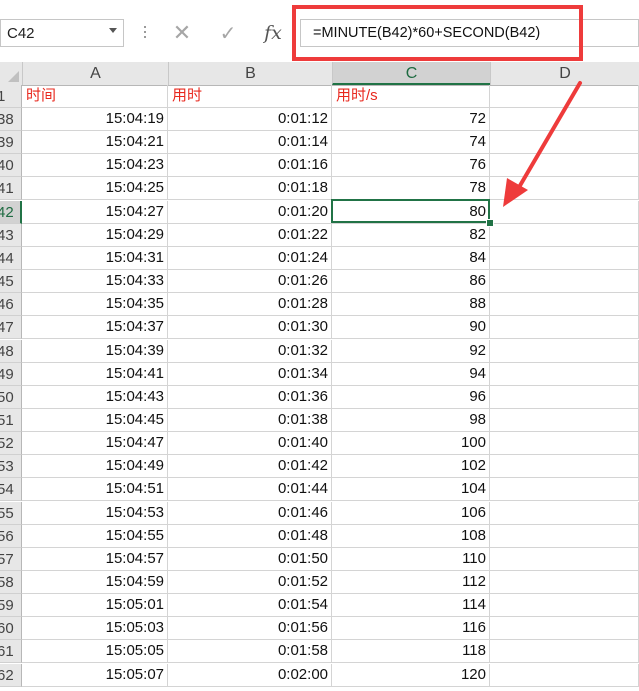  I want to click on time-cell: 15:05:05, so click(95, 652).